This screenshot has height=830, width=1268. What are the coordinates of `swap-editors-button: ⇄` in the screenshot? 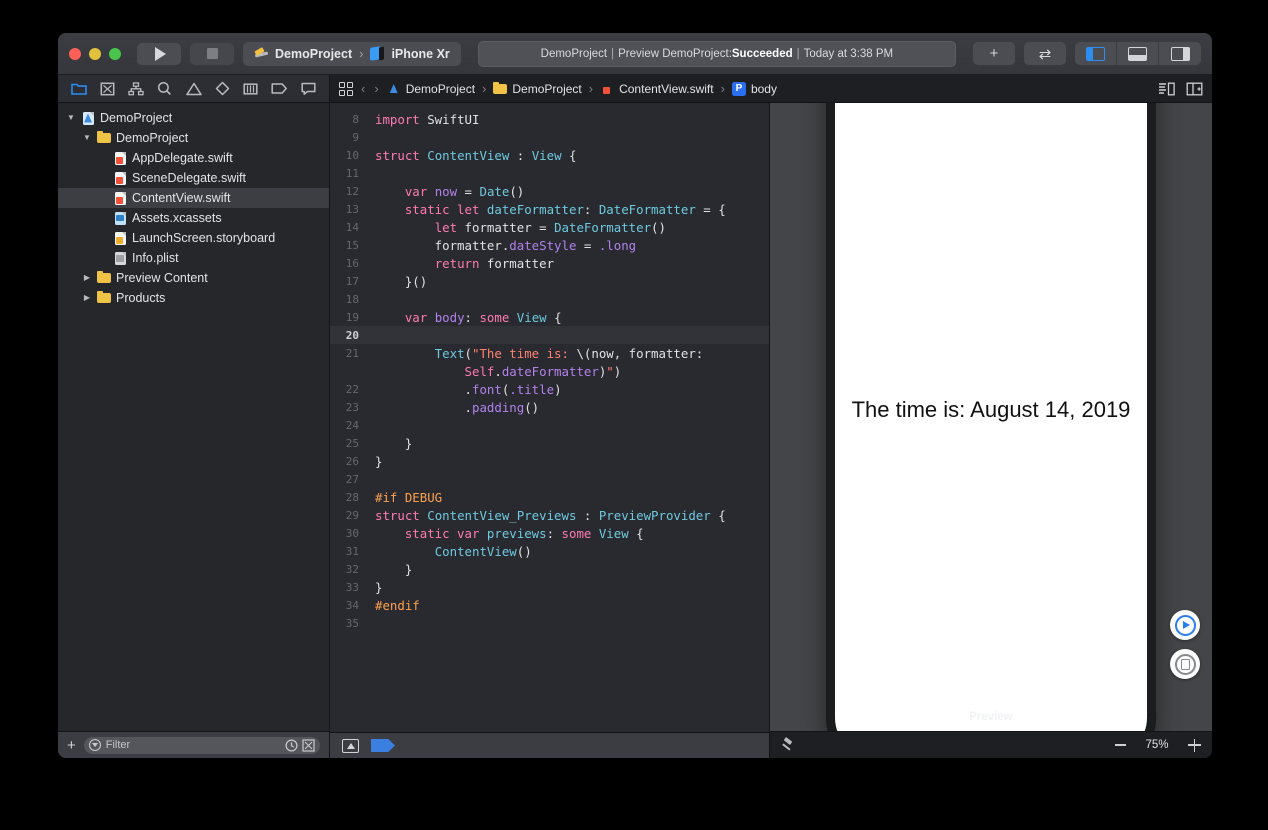 It's located at (1045, 53).